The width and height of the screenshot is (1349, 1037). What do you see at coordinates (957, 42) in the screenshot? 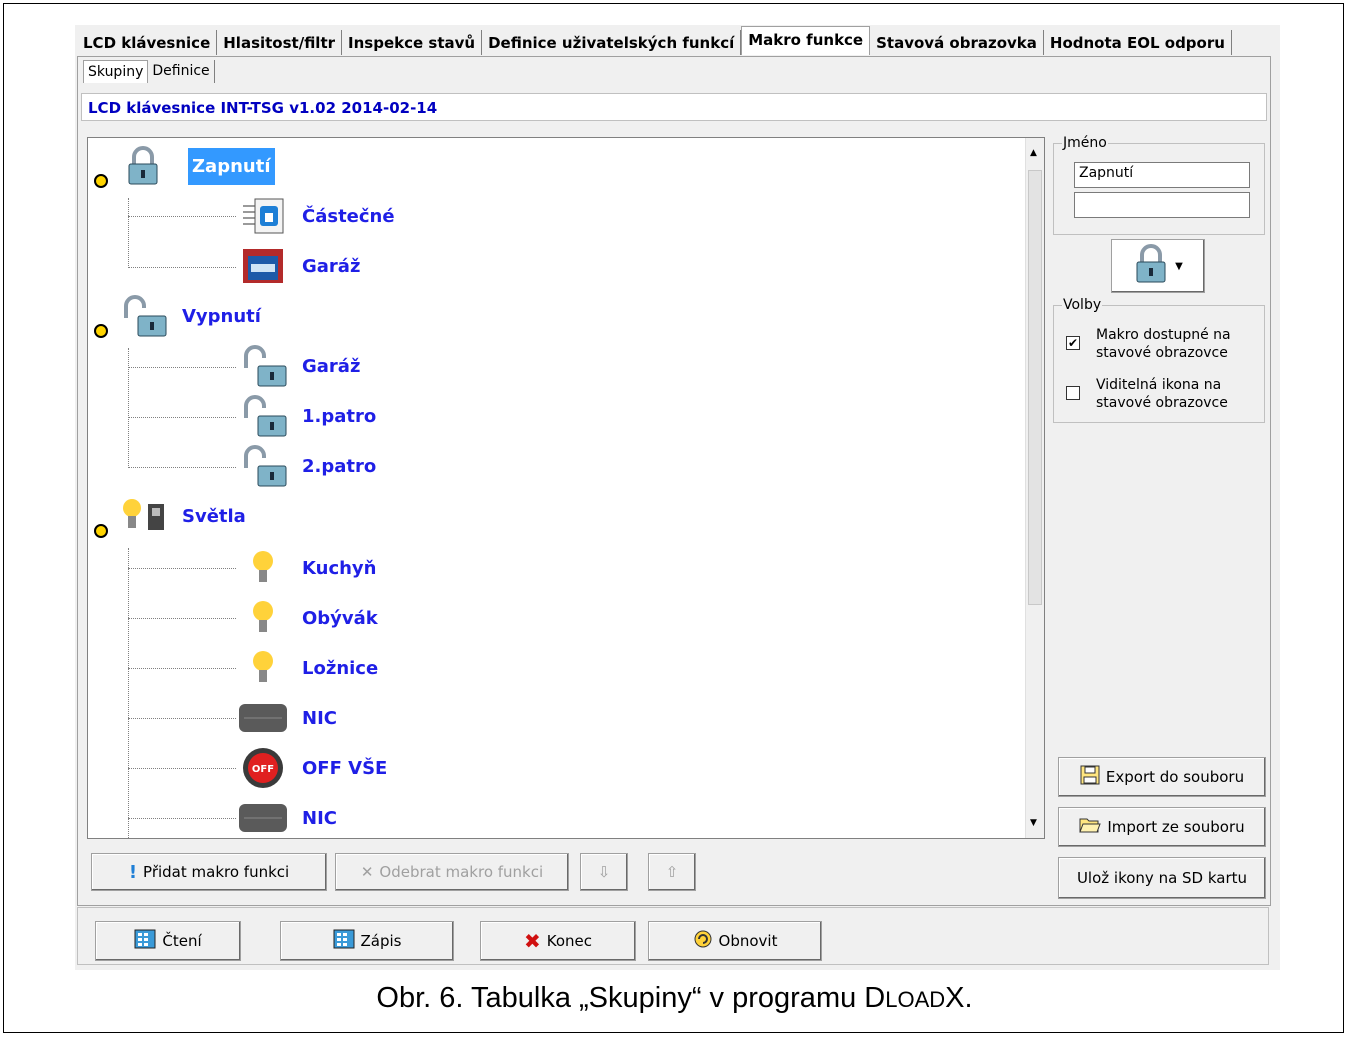
I see `tab-stavova-obrazovka: Stavová obrazovka` at bounding box center [957, 42].